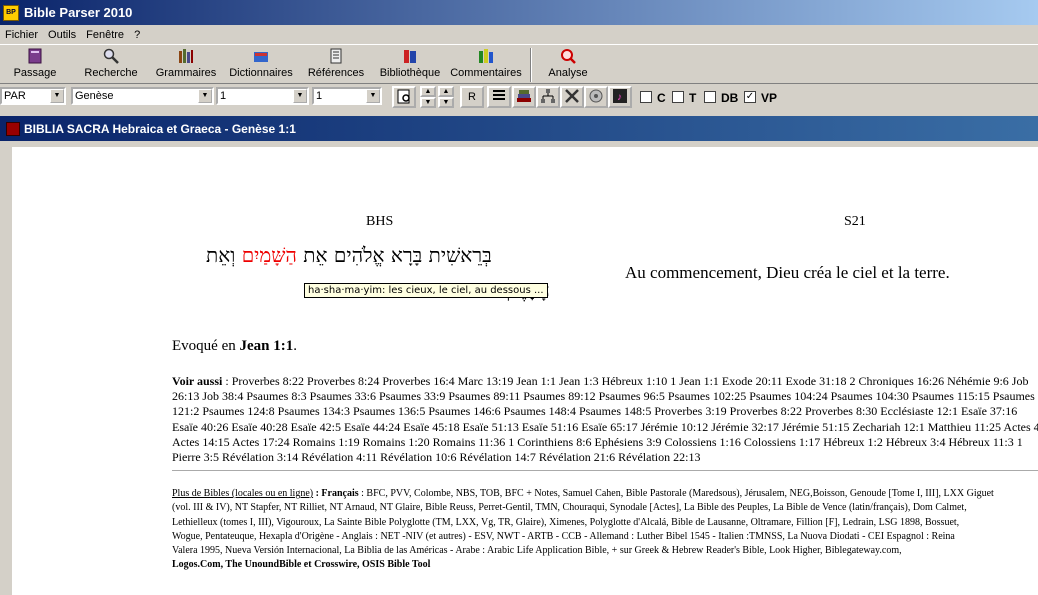 The height and width of the screenshot is (595, 1038). What do you see at coordinates (486, 65) in the screenshot?
I see `commentaires-button: Commentaires` at bounding box center [486, 65].